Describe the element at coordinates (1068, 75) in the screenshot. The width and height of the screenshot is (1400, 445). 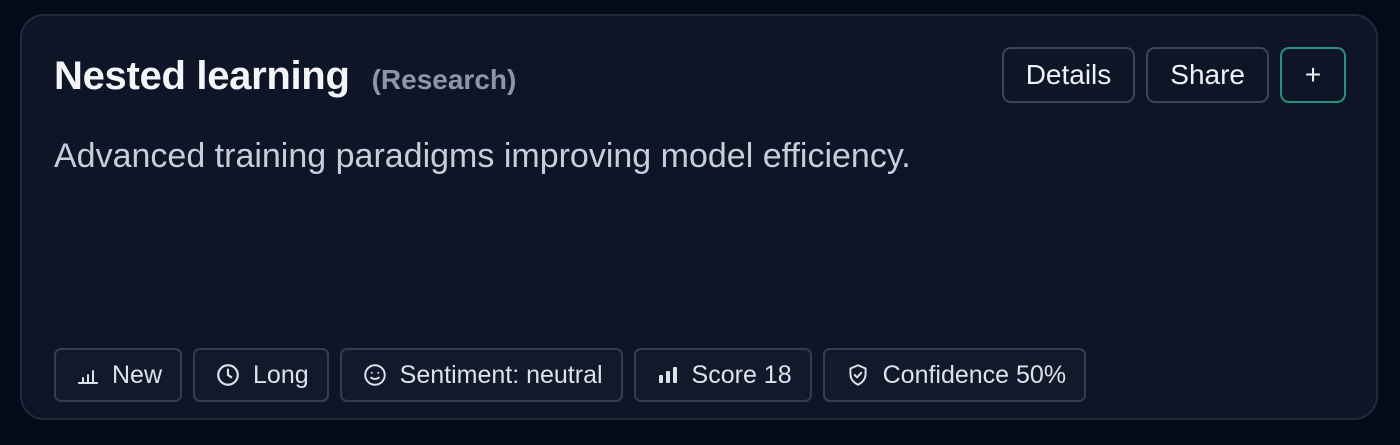
I see `details-button: Details` at that location.